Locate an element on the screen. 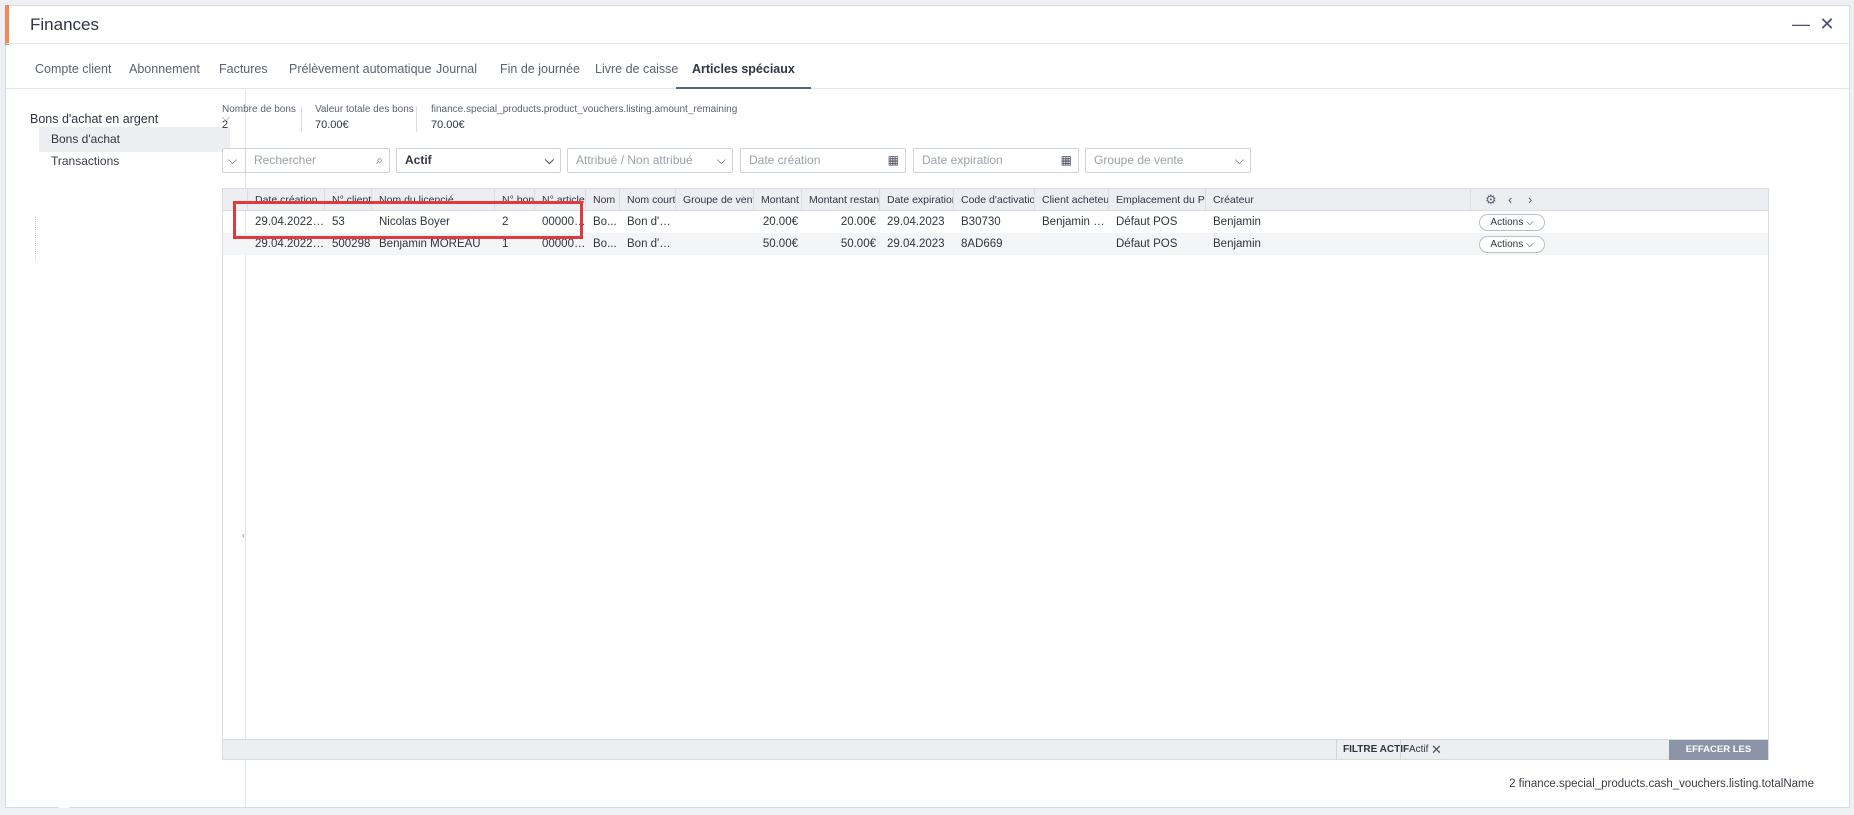  cell-createur: Benjamin is located at coordinates (1237, 222).